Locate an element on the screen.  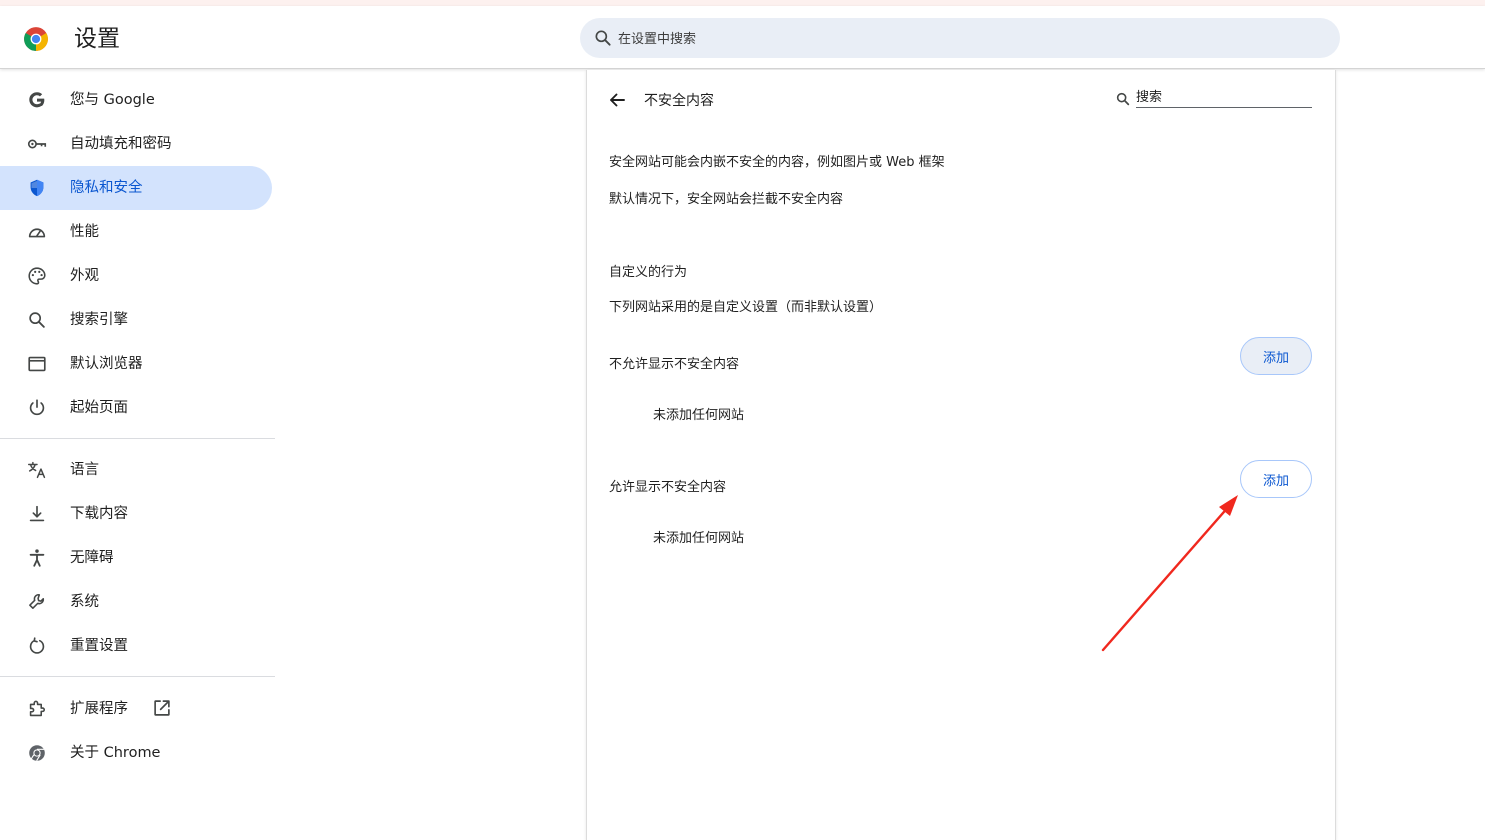
speedometer-icon is located at coordinates (37, 233).